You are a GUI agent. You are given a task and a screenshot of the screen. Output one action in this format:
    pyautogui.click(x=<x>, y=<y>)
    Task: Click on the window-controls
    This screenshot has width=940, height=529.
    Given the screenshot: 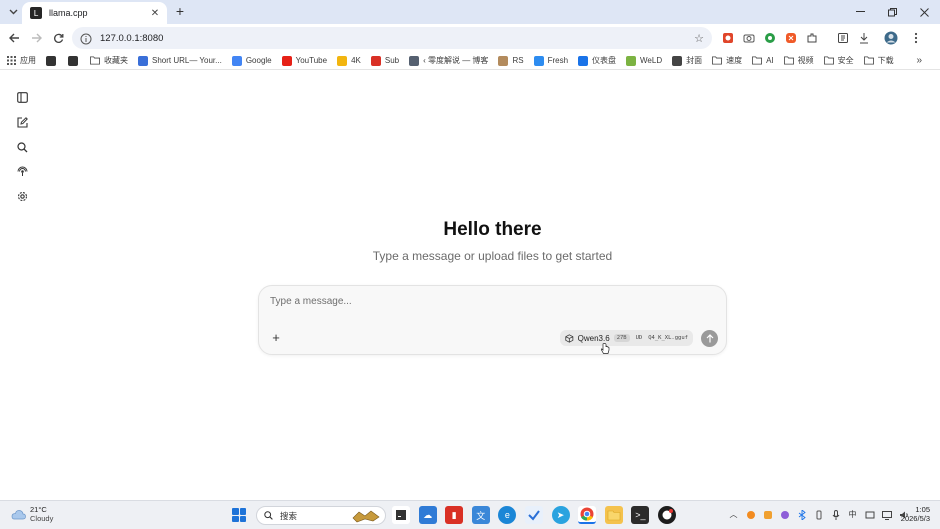 What is the action you would take?
    pyautogui.click(x=892, y=12)
    